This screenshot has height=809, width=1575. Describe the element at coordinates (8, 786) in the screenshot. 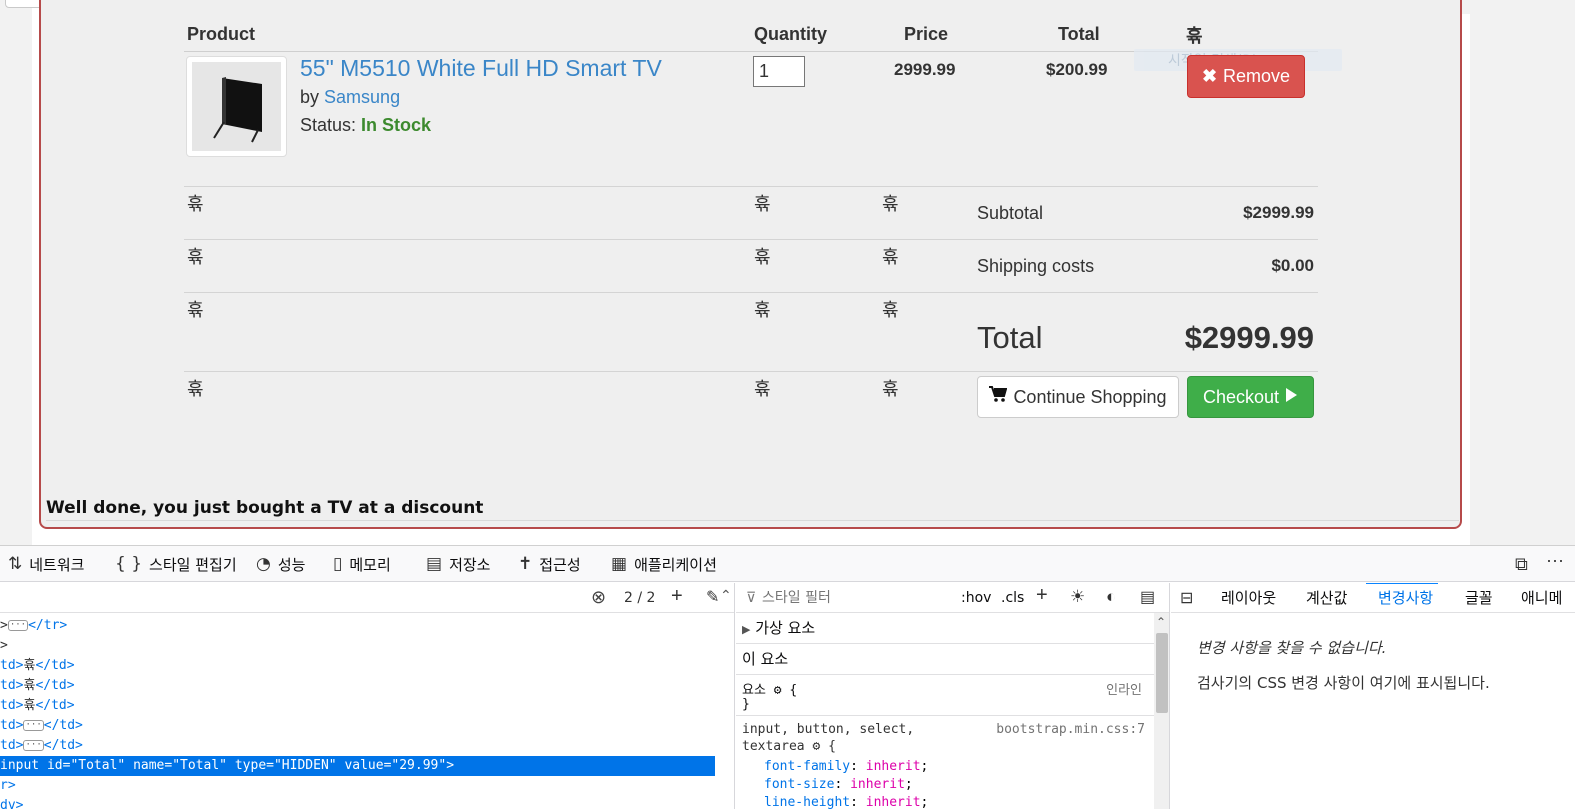

I see `markup-line: r>` at that location.